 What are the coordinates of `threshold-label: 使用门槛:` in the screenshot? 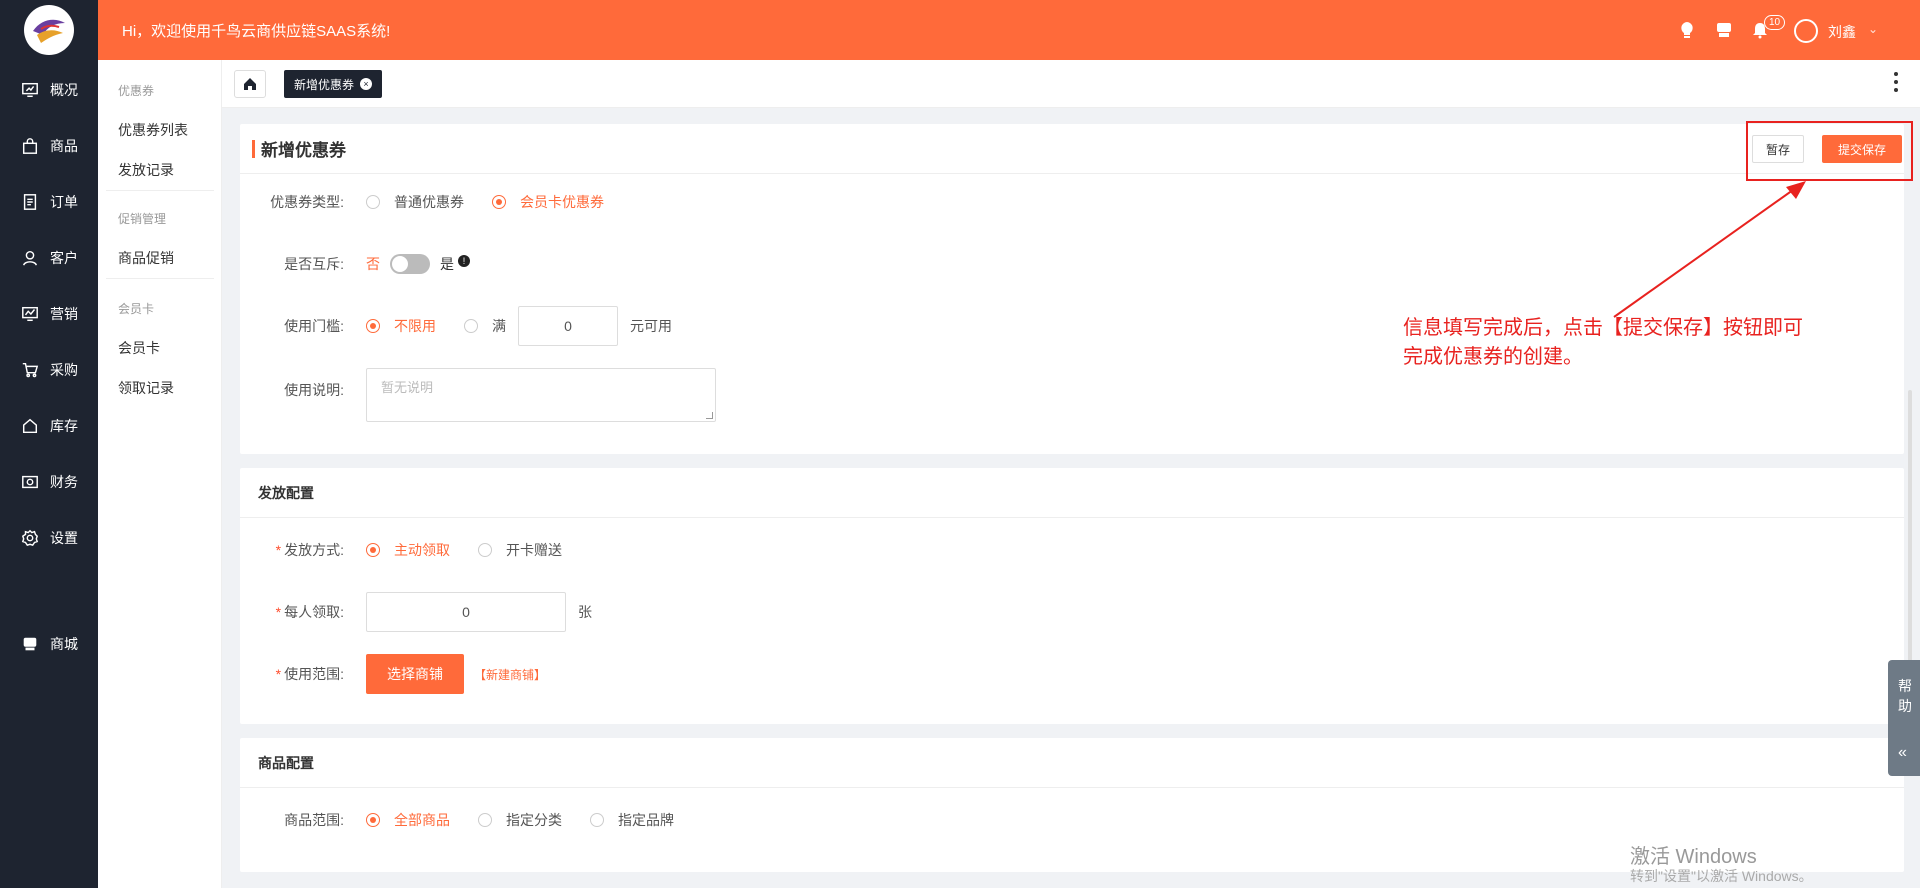 It's located at (314, 326).